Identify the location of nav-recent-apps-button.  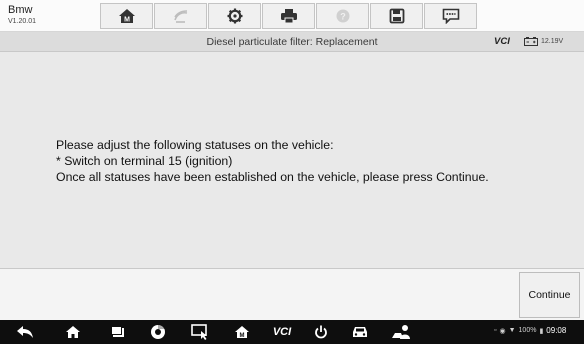
(118, 332).